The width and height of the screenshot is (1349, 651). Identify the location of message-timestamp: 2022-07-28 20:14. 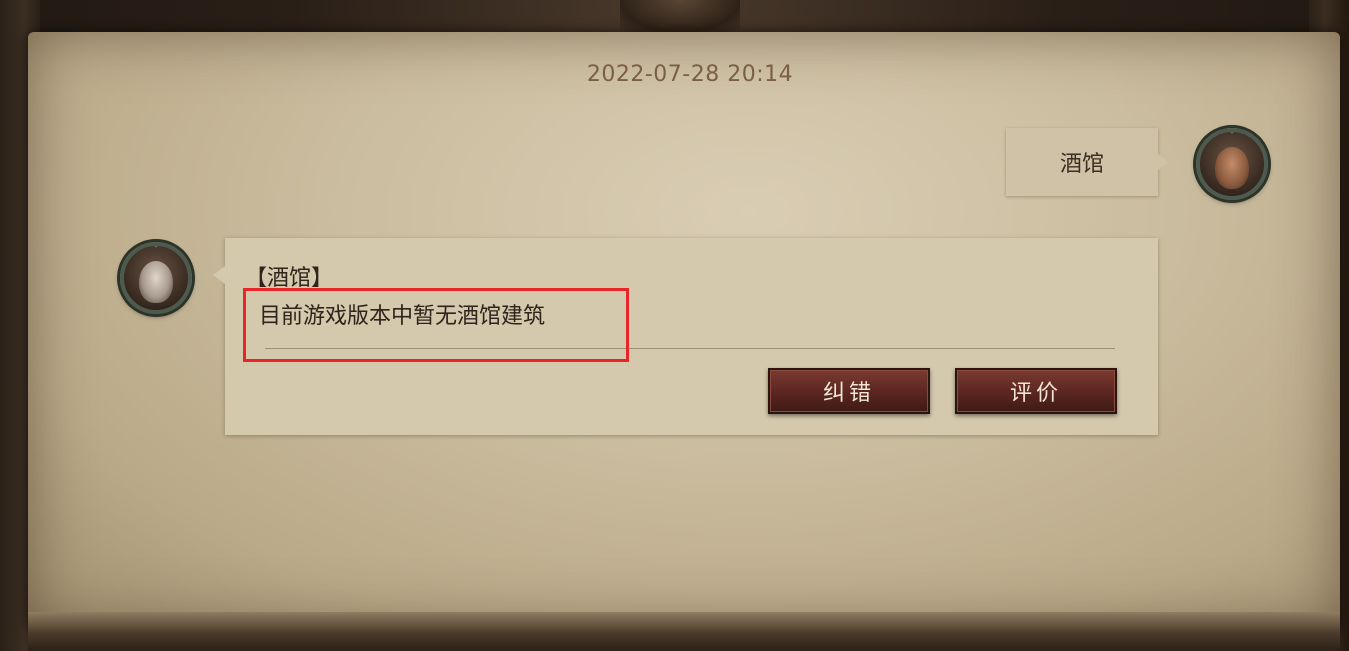
(690, 74).